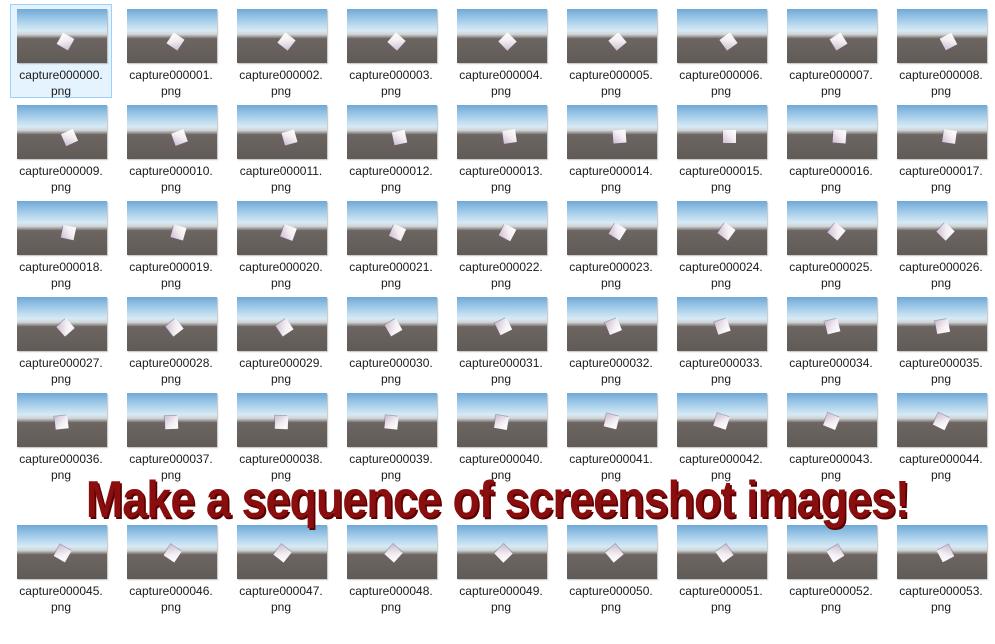  What do you see at coordinates (721, 459) in the screenshot?
I see `file-name-label: capture000042.` at bounding box center [721, 459].